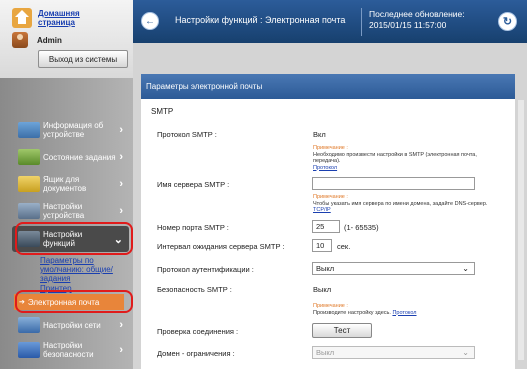 The image size is (527, 369). Describe the element at coordinates (49, 40) in the screenshot. I see `user-name: Admin` at that location.